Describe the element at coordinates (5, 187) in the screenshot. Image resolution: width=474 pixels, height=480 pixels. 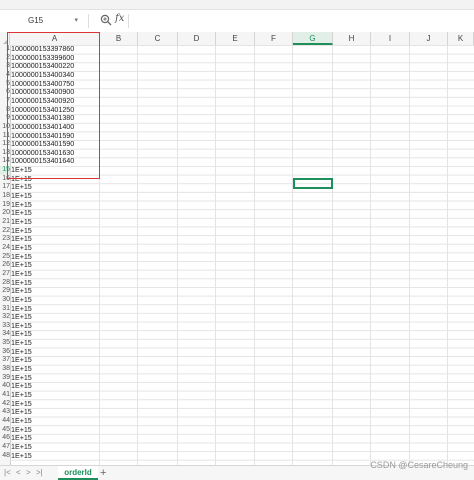
I see `row-header: 17` at that location.